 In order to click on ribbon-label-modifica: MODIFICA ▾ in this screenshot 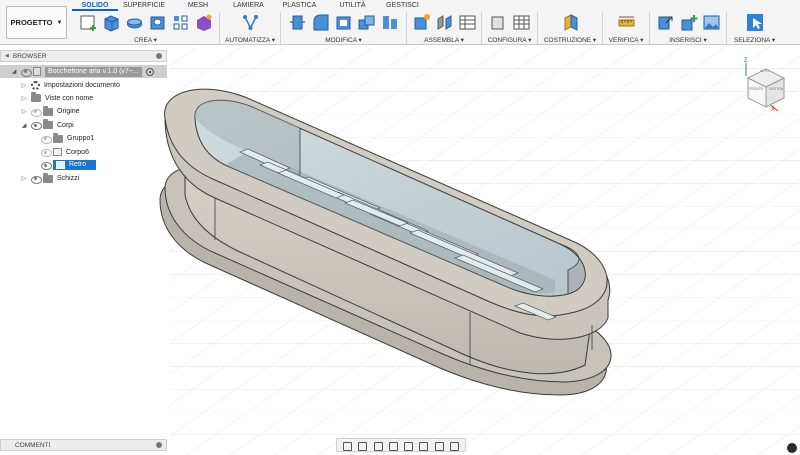, I will do `click(343, 40)`.